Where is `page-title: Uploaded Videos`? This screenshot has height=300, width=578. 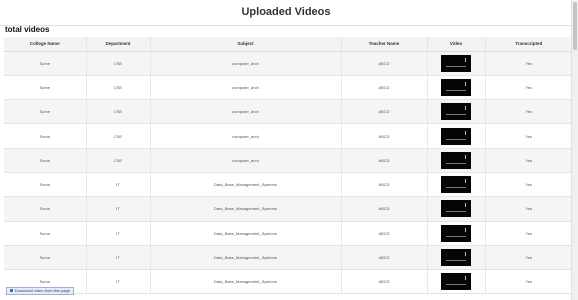 page-title: Uploaded Videos is located at coordinates (286, 12).